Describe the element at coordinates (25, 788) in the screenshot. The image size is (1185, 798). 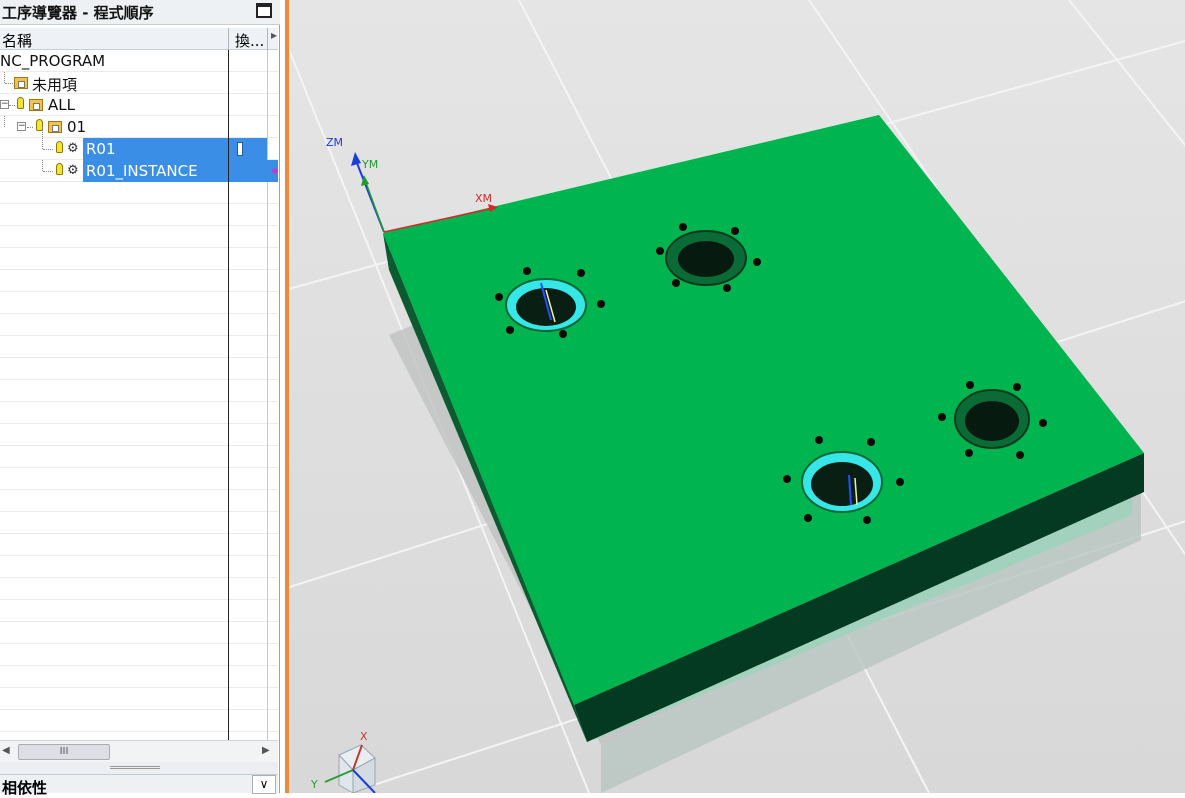
I see `dependencies-title: 相依性` at that location.